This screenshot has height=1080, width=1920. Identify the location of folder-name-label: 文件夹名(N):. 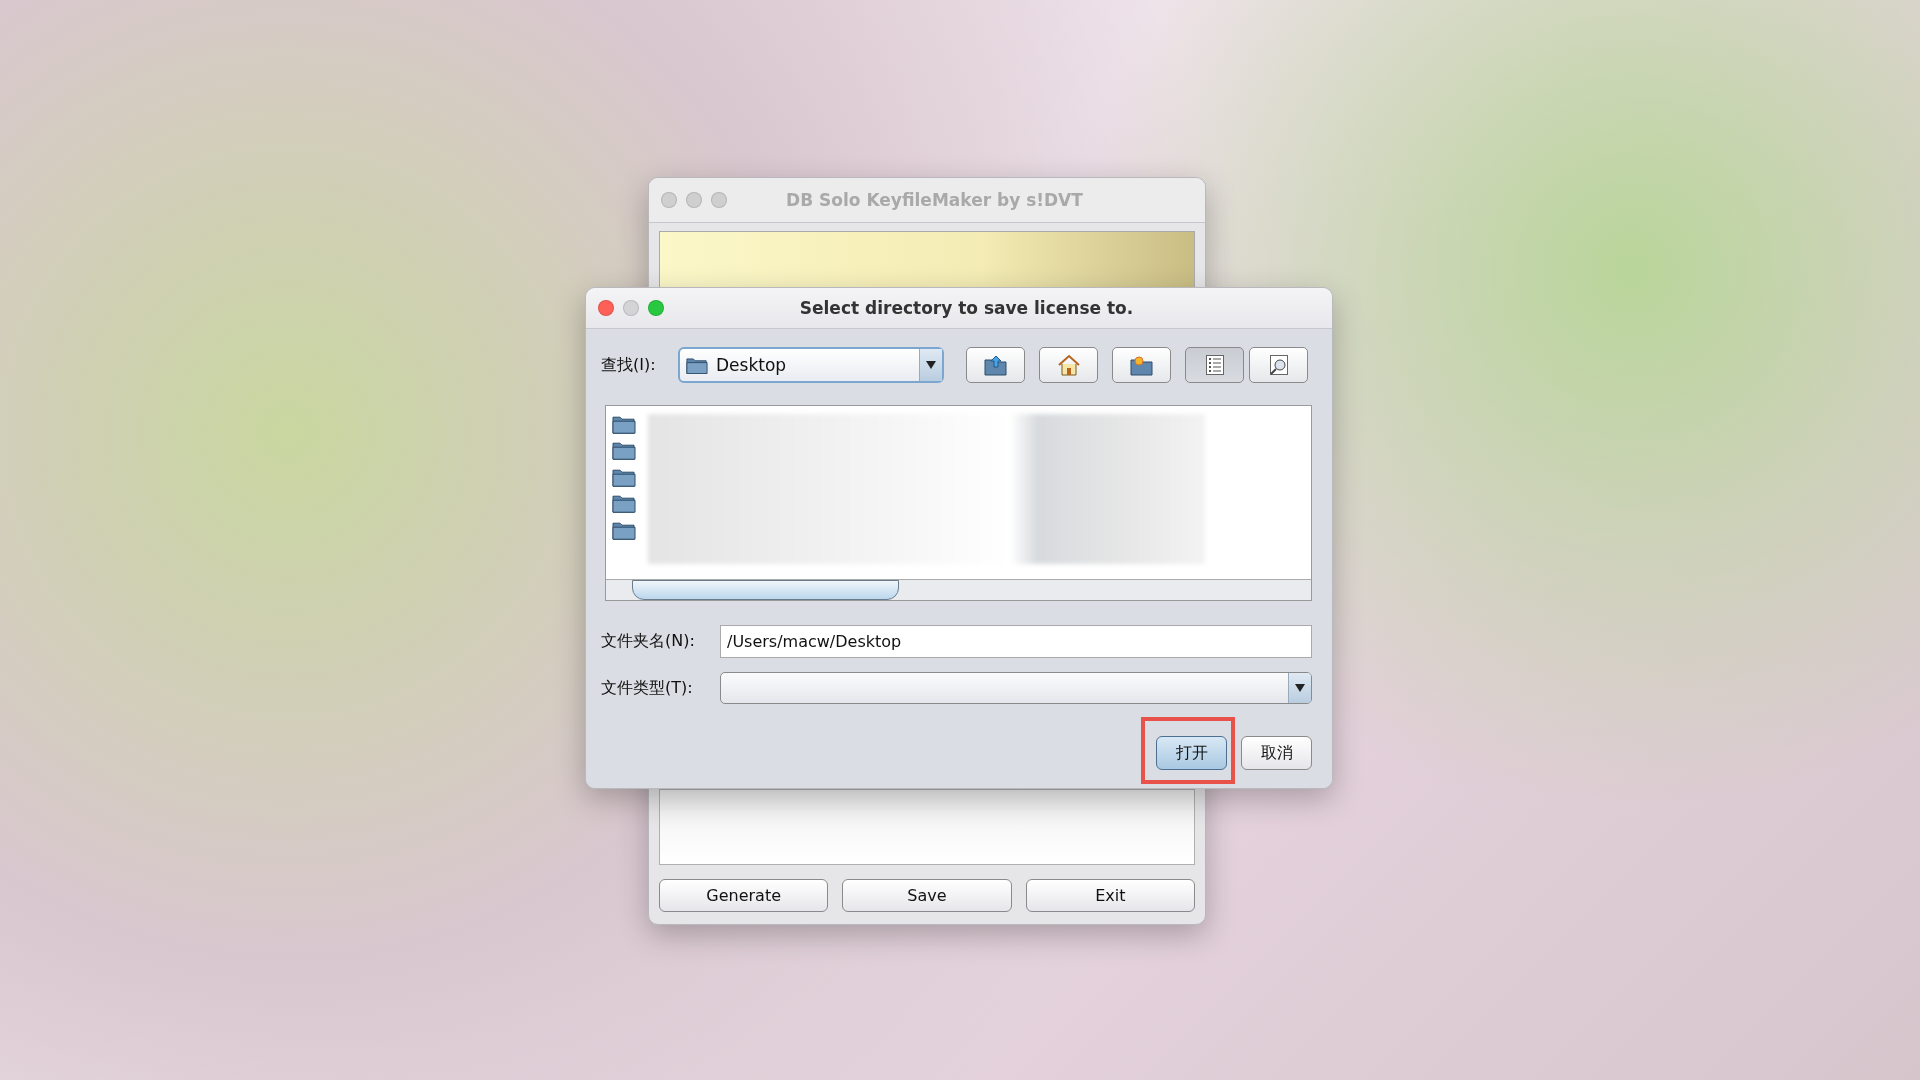
(648, 641).